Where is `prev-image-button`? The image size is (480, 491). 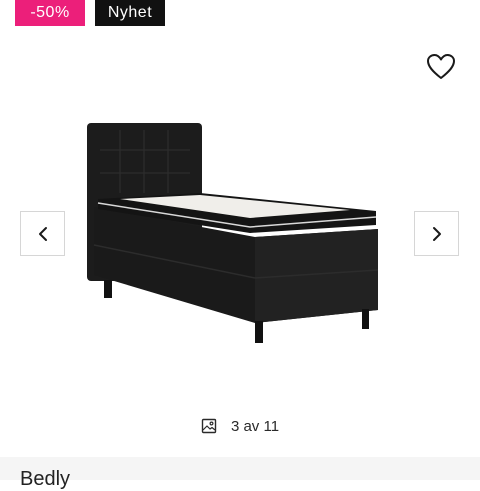
prev-image-button is located at coordinates (42, 233).